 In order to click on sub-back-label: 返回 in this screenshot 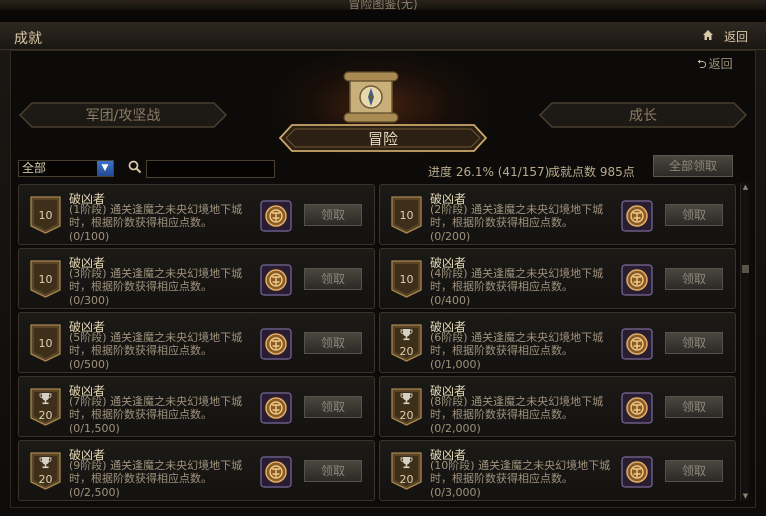, I will do `click(720, 64)`.